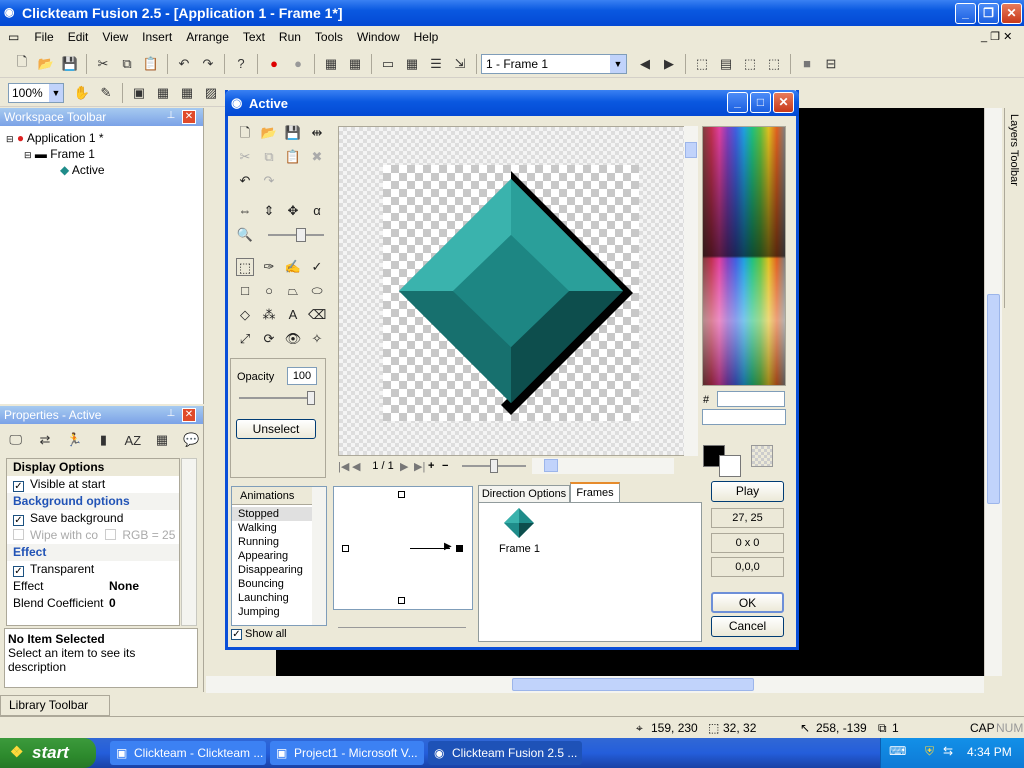  Describe the element at coordinates (750, 64) in the screenshot. I see `tool-c-icon: ⬚` at that location.